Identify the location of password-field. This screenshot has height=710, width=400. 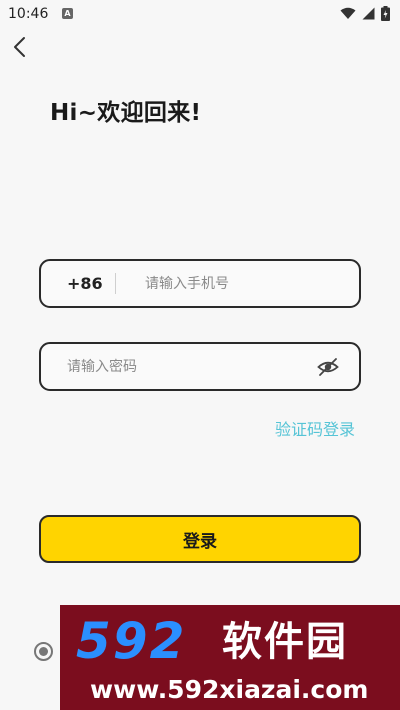
(200, 366).